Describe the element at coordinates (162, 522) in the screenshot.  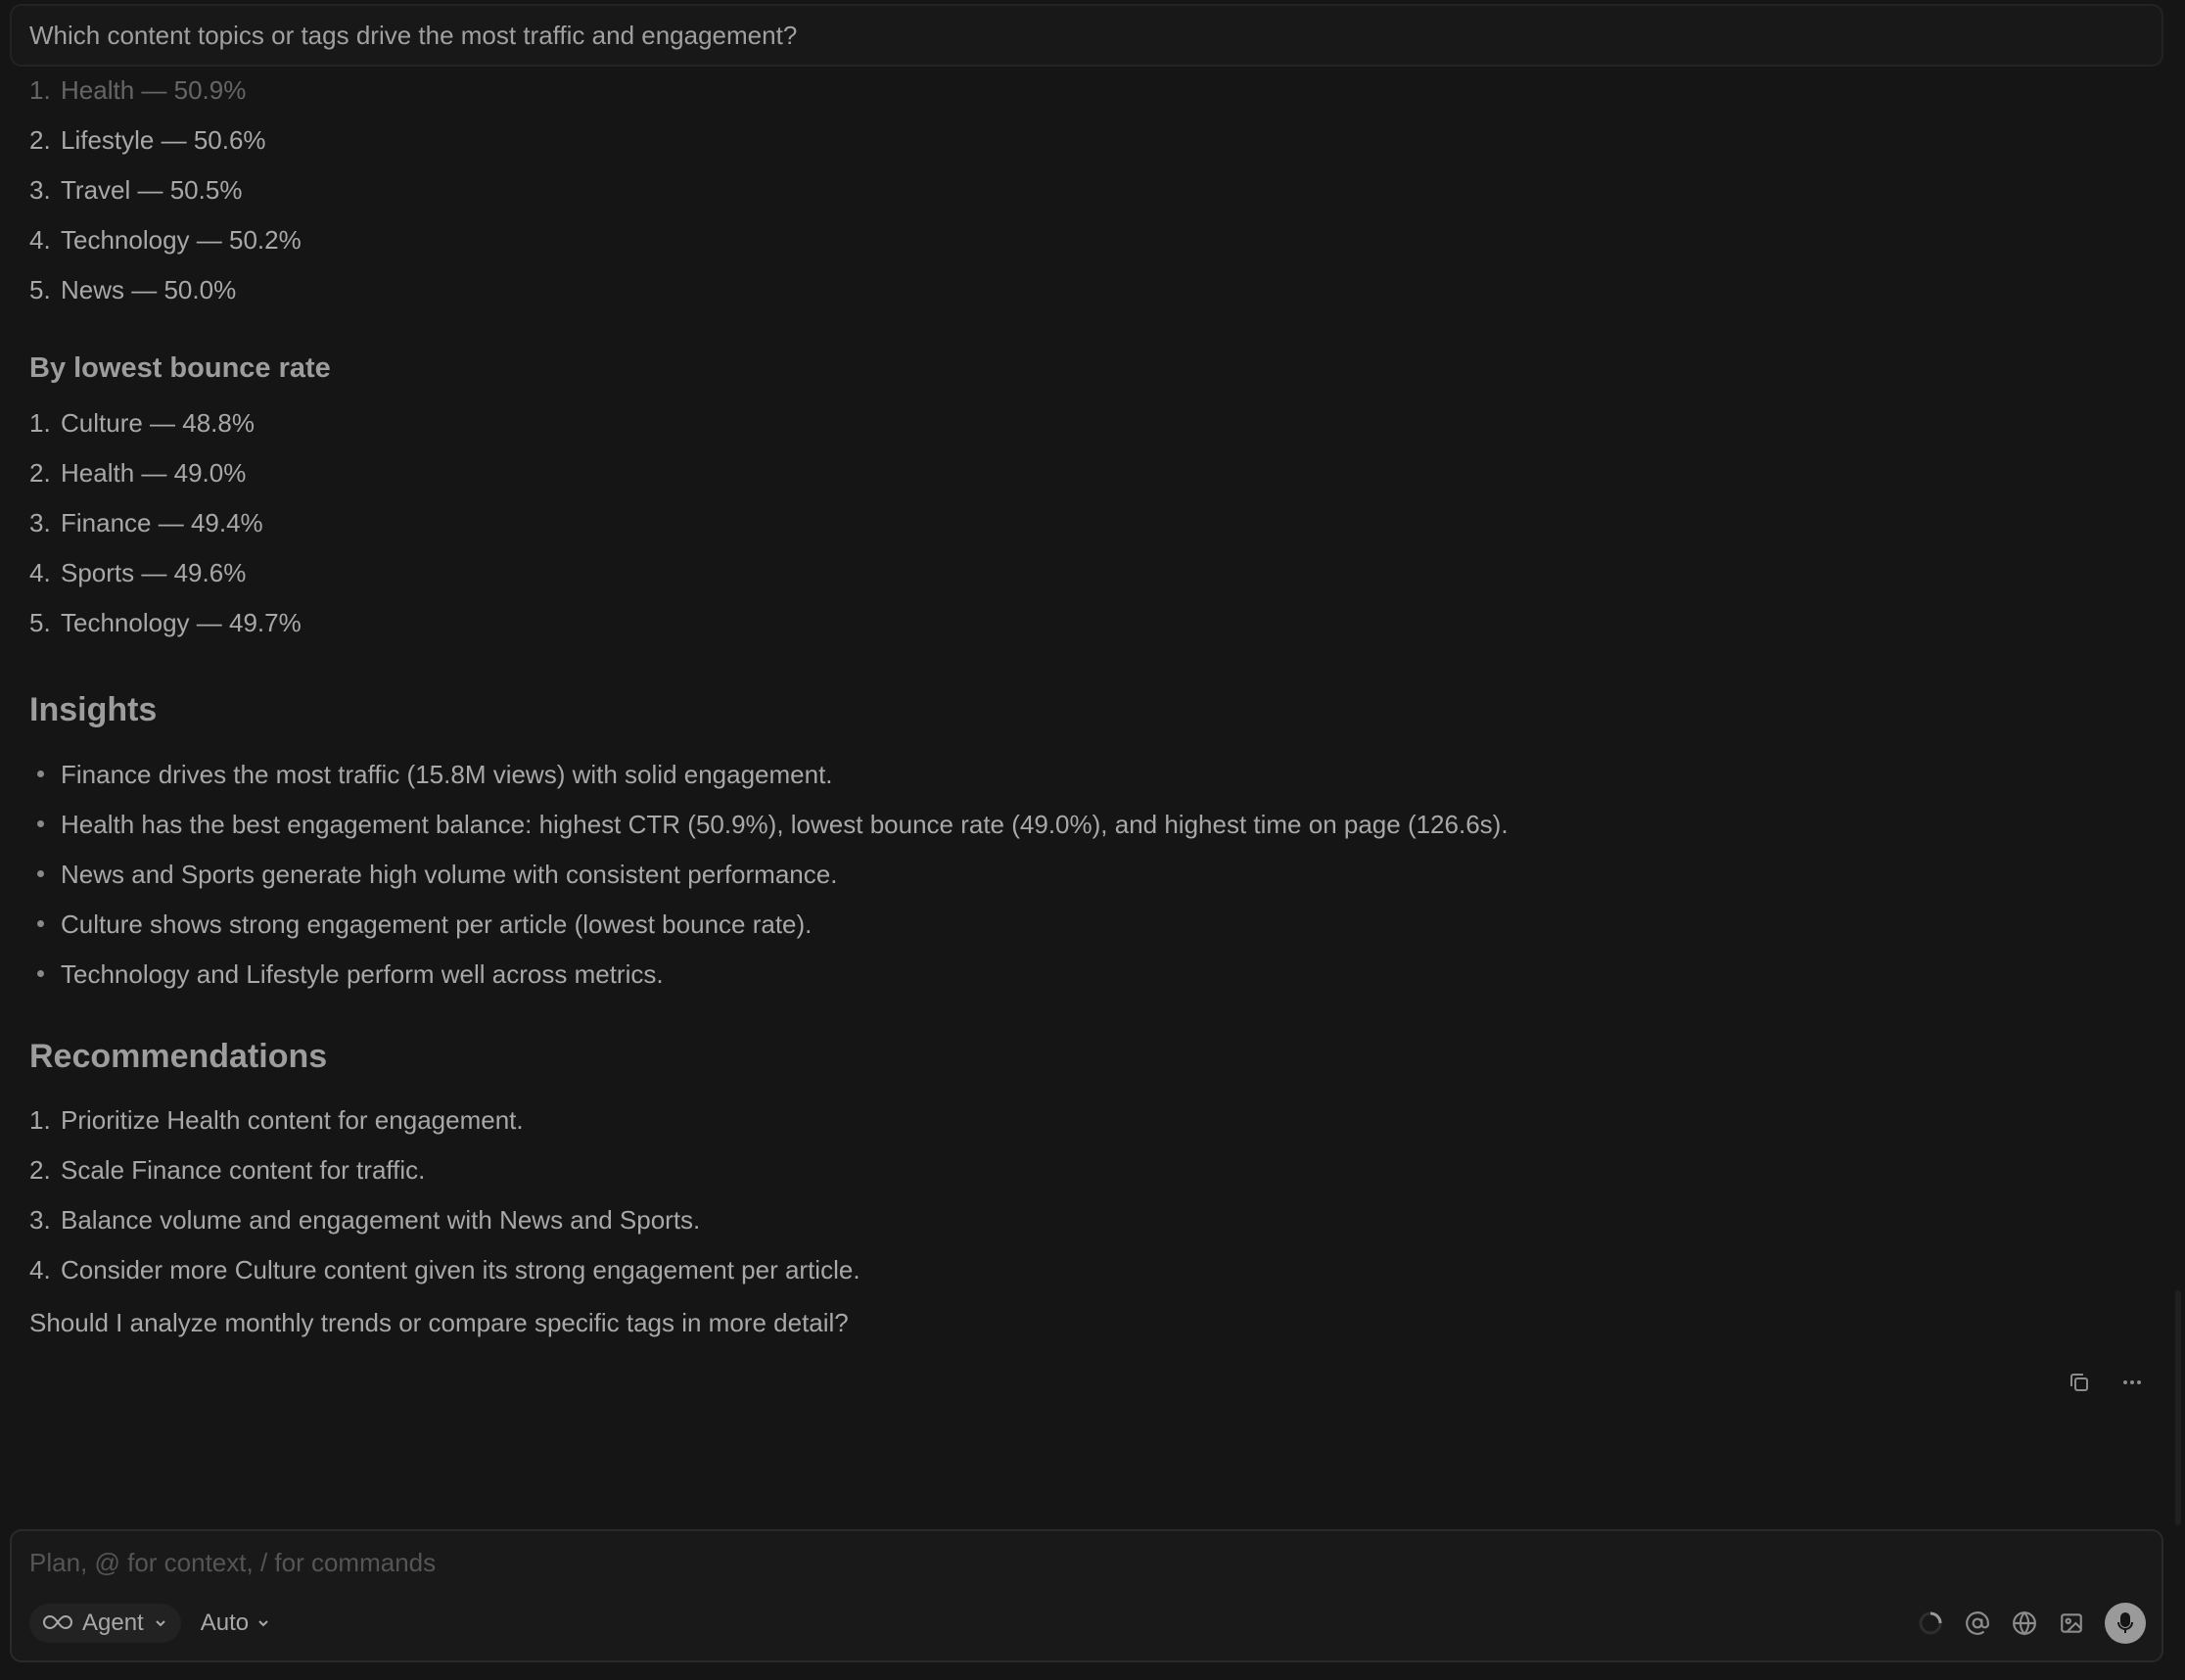
I see `list-item-text: Finance — 49.4%` at that location.